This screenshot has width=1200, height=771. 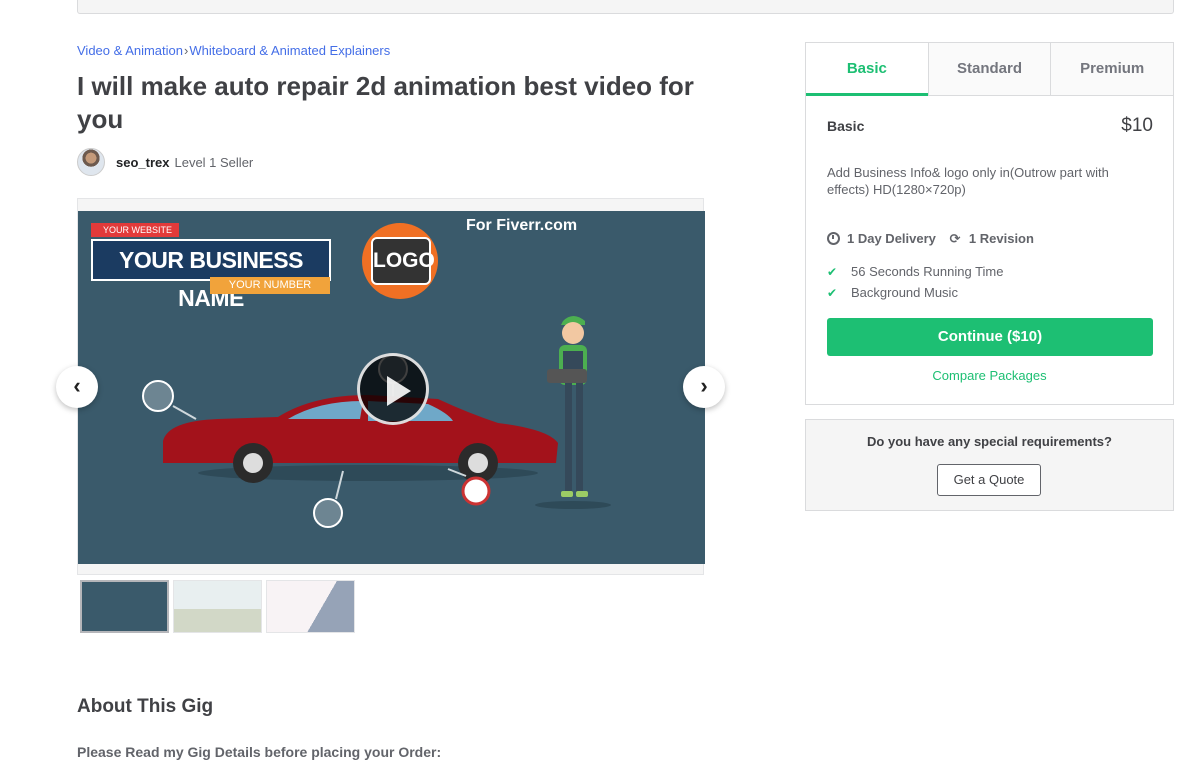 I want to click on gallery-thumbnails, so click(x=217, y=606).